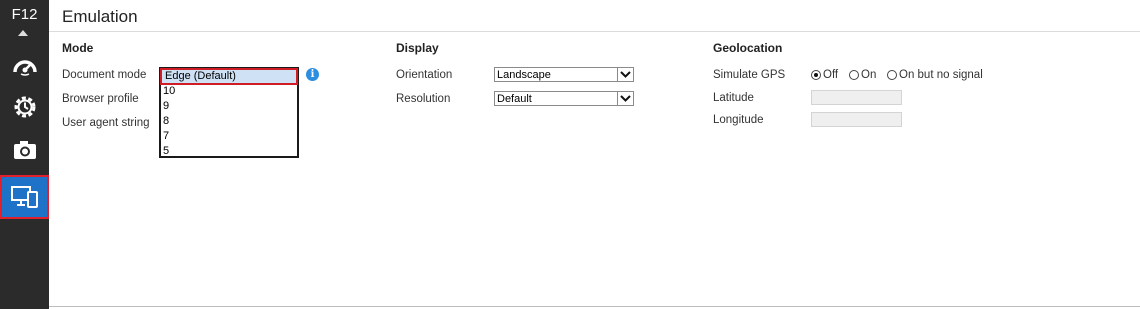 This screenshot has height=309, width=1140. What do you see at coordinates (78, 48) in the screenshot?
I see `mode-heading: Mode` at bounding box center [78, 48].